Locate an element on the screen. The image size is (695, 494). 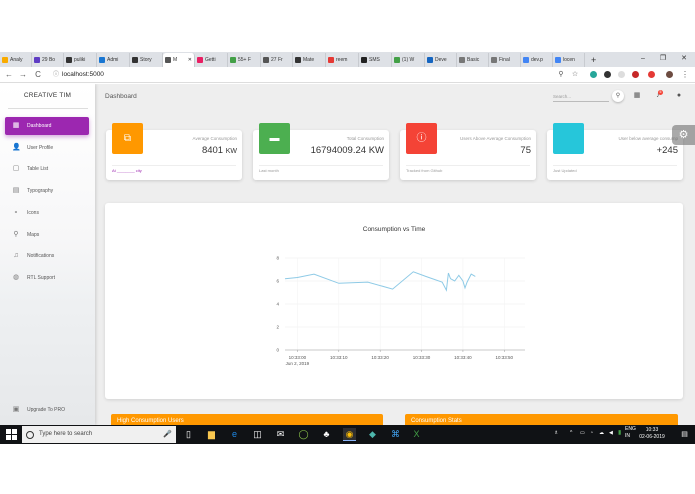
maximize-button: ❐ is located at coordinates (663, 59).